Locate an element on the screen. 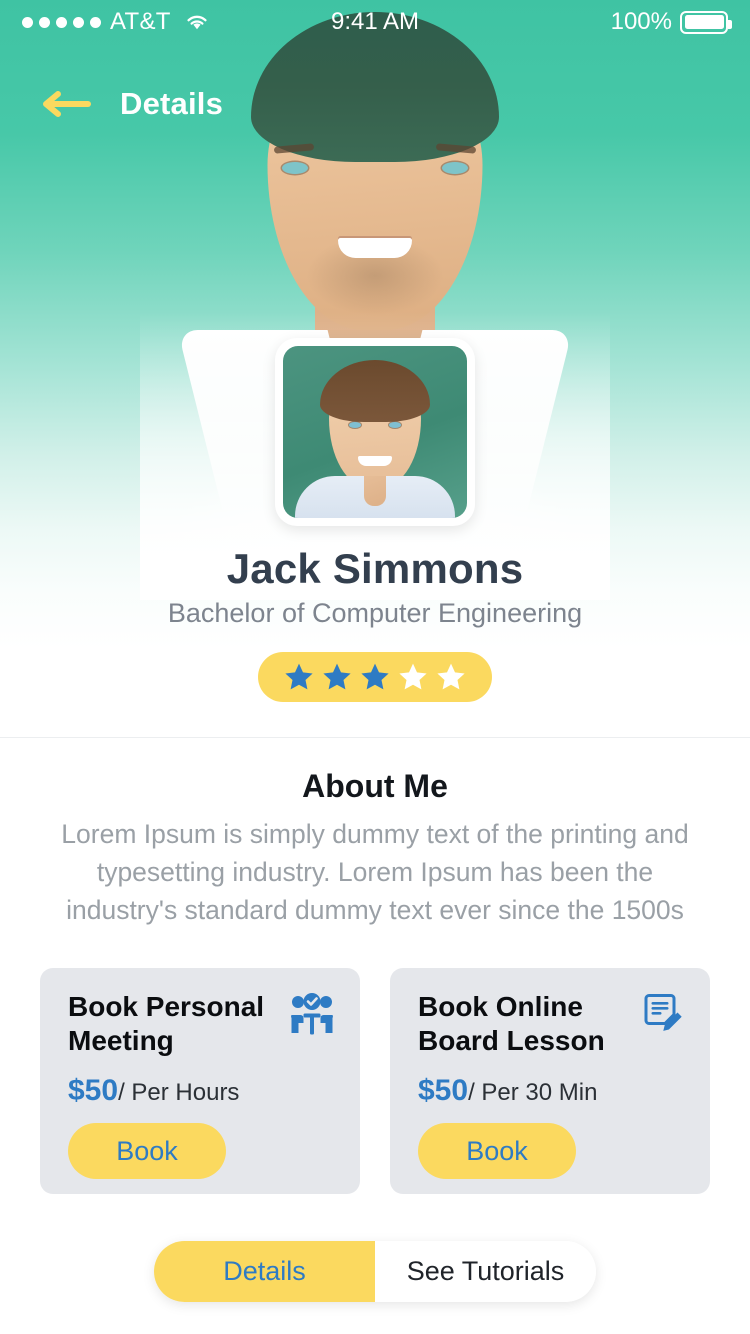  bottom-tab-switch: Details See Tutorials is located at coordinates (375, 1271).